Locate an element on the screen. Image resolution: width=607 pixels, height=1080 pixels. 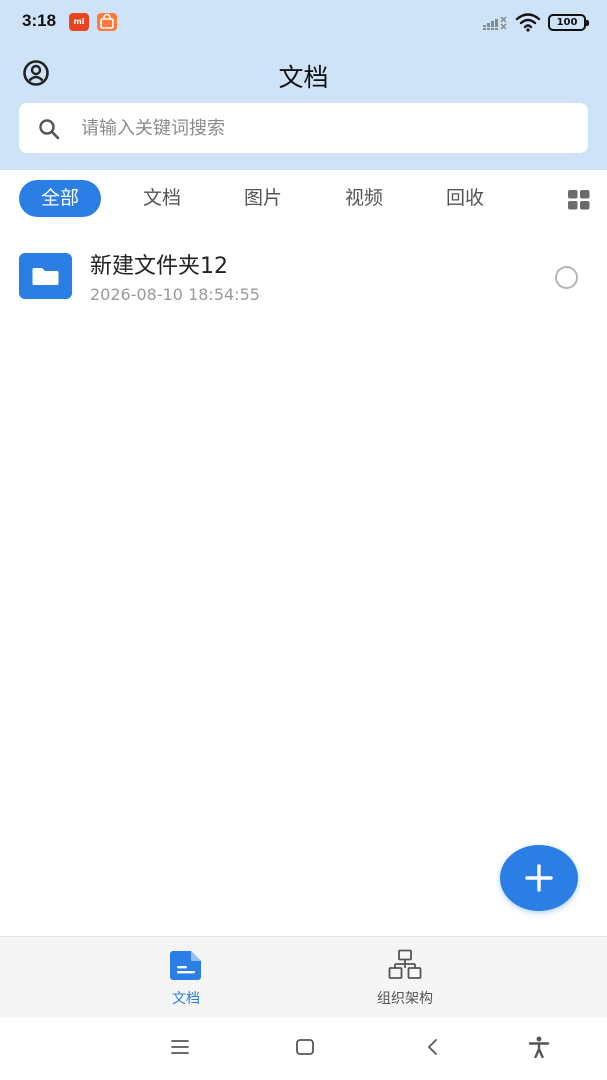
nav-item-documents: 文档 is located at coordinates (186, 978).